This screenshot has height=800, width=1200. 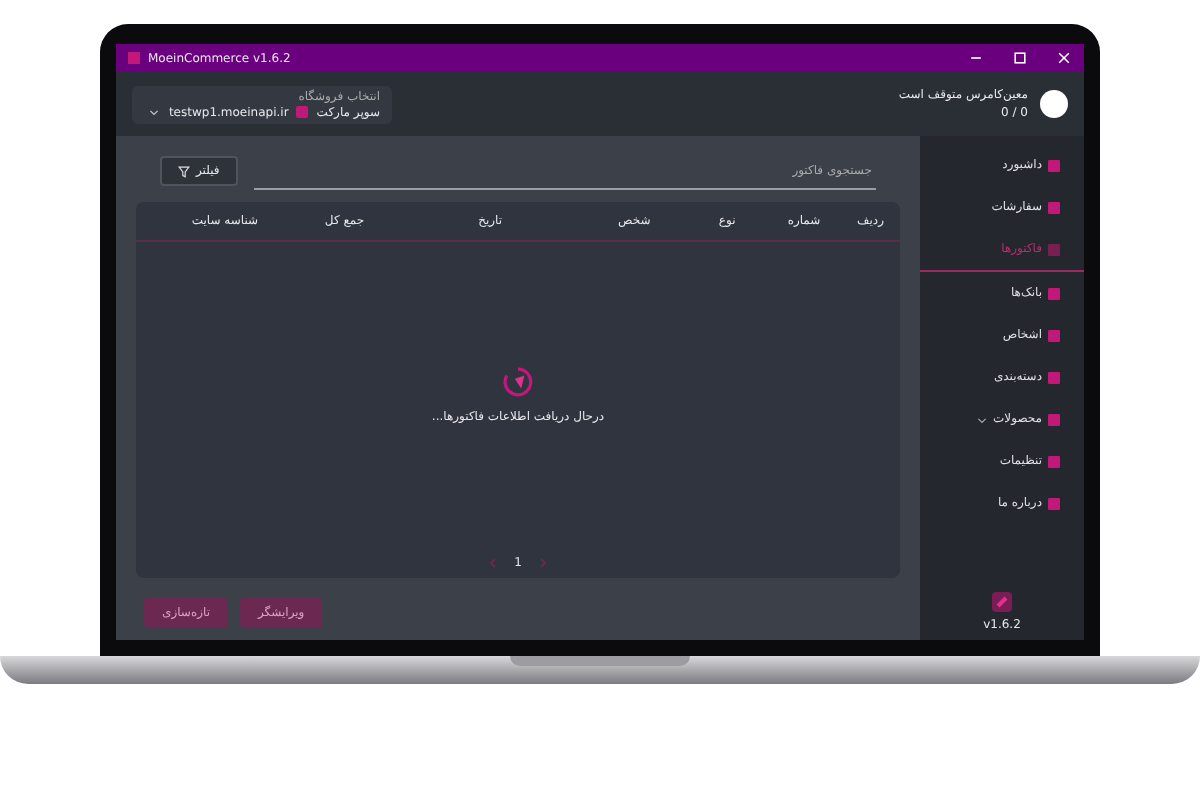 What do you see at coordinates (542, 563) in the screenshot?
I see `chevron-right-icon` at bounding box center [542, 563].